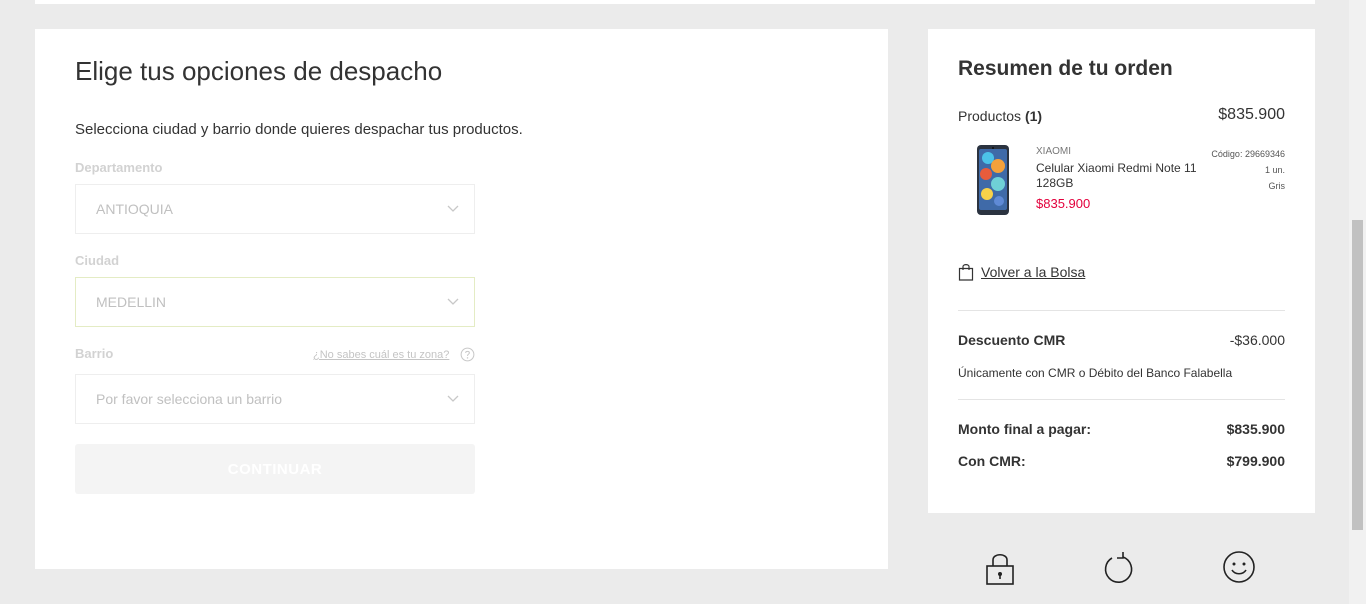 The image size is (1366, 604). I want to click on continue-button: CONTINUAR, so click(275, 469).